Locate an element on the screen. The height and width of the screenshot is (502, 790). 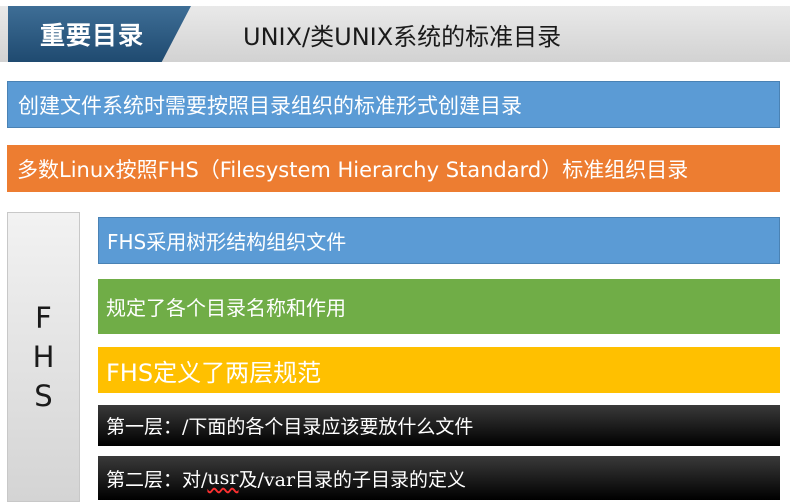
fhs-side-panel: F H S is located at coordinates (43, 357).